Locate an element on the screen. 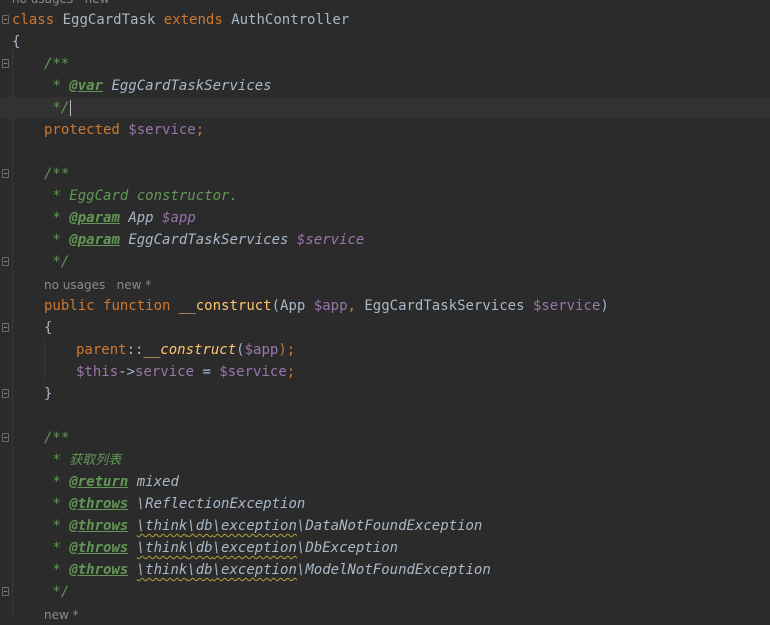 This screenshot has width=770, height=625. class-name: AuthController is located at coordinates (290, 20).